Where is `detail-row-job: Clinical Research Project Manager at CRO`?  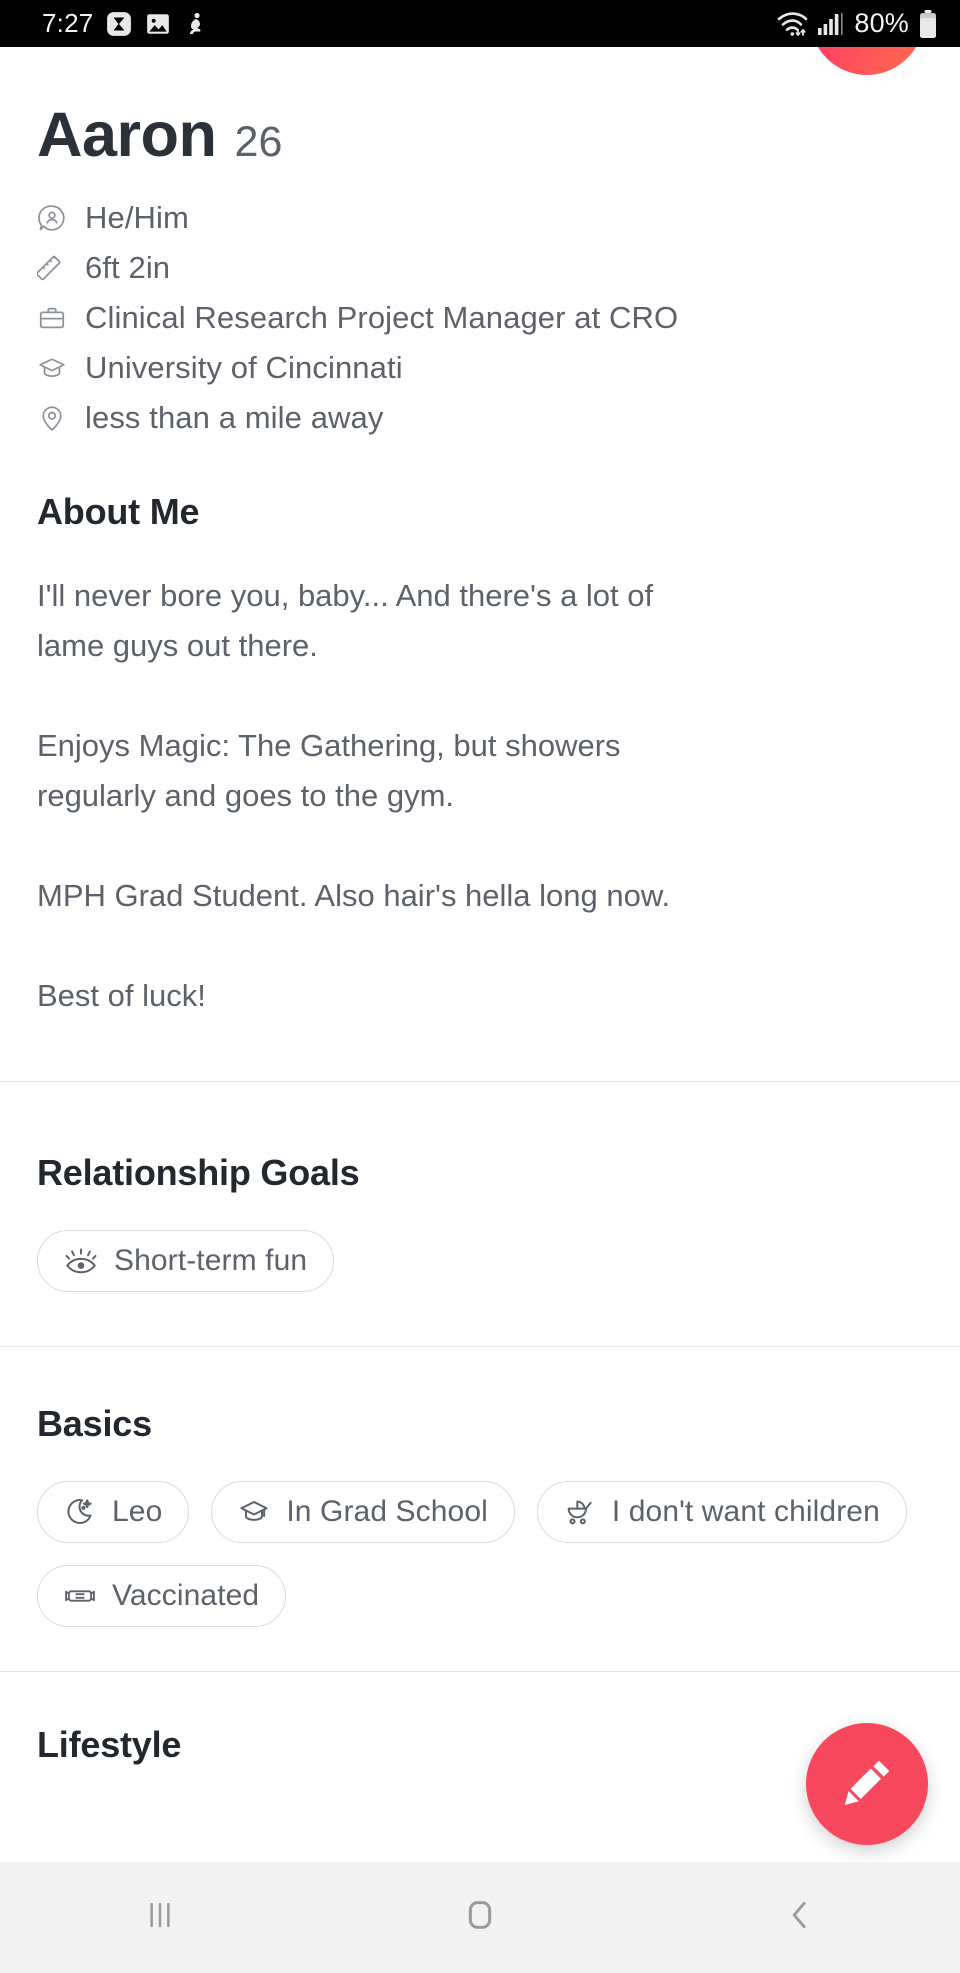
detail-row-job: Clinical Research Project Manager at CRO is located at coordinates (498, 318).